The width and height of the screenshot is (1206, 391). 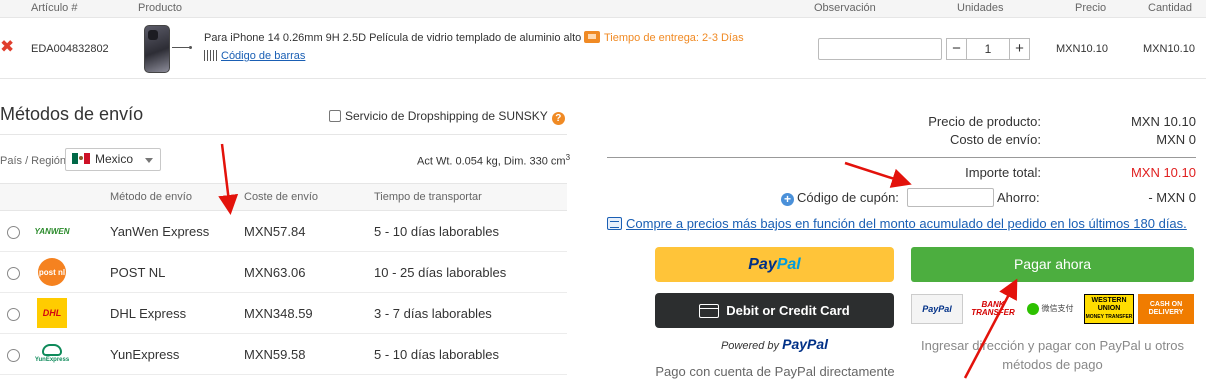 I want to click on pay-now-button: Pagar ahora, so click(x=1052, y=264).